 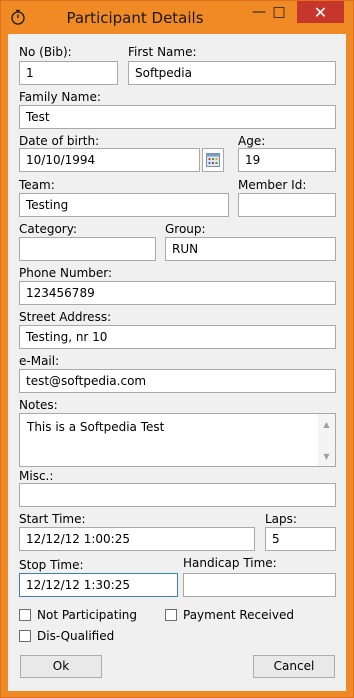 I want to click on date-picker-button, so click(x=213, y=160).